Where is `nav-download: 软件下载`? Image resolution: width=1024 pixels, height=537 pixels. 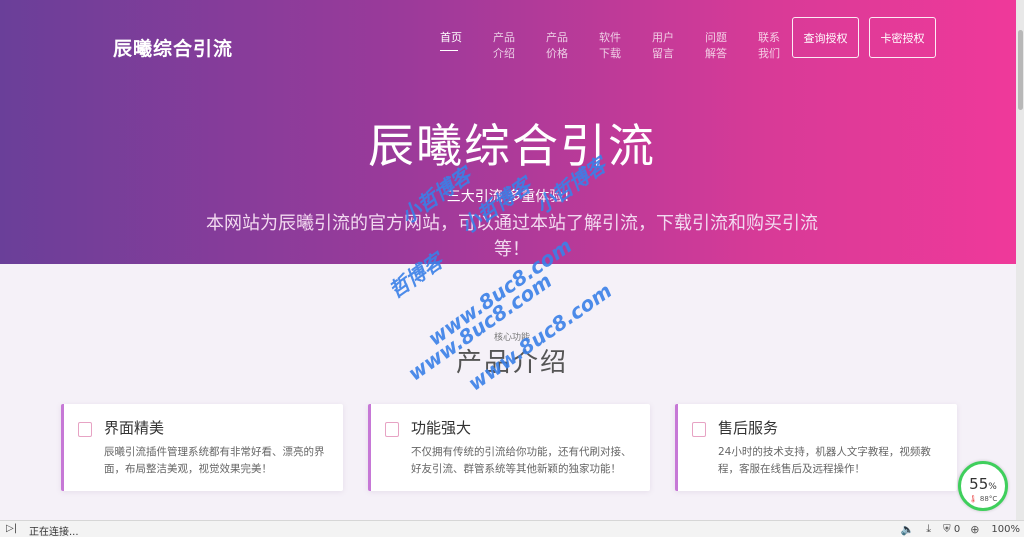 nav-download: 软件下载 is located at coordinates (615, 45).